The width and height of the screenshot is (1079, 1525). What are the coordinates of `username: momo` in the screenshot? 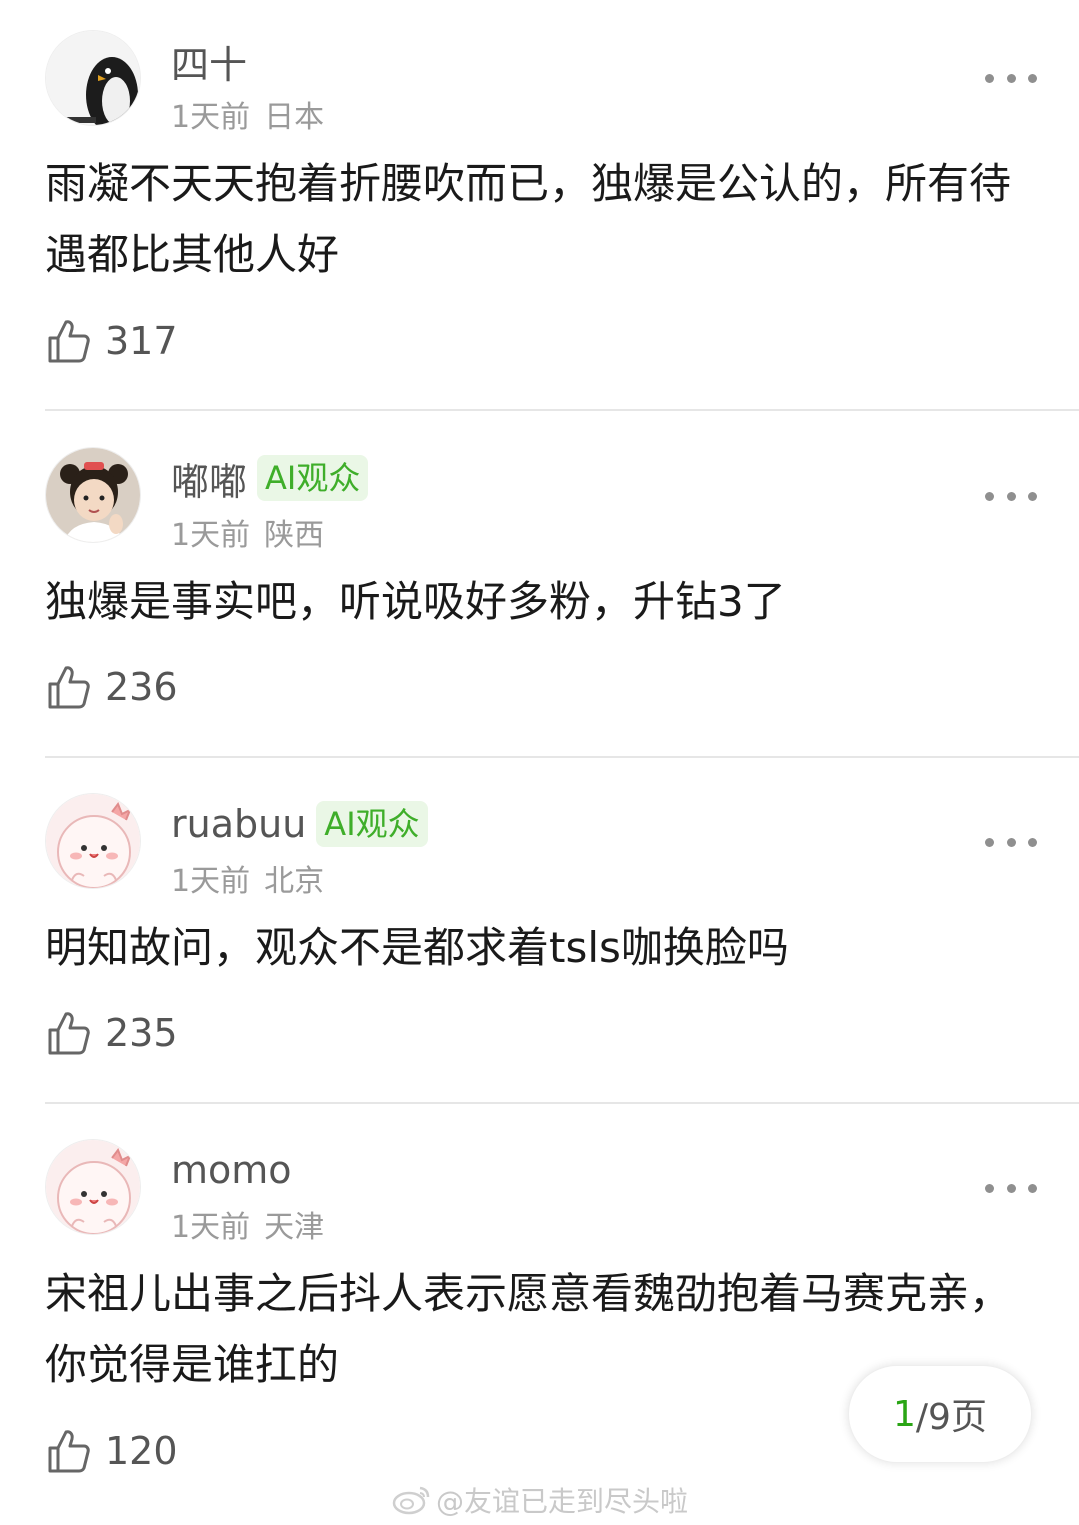 It's located at (231, 1170).